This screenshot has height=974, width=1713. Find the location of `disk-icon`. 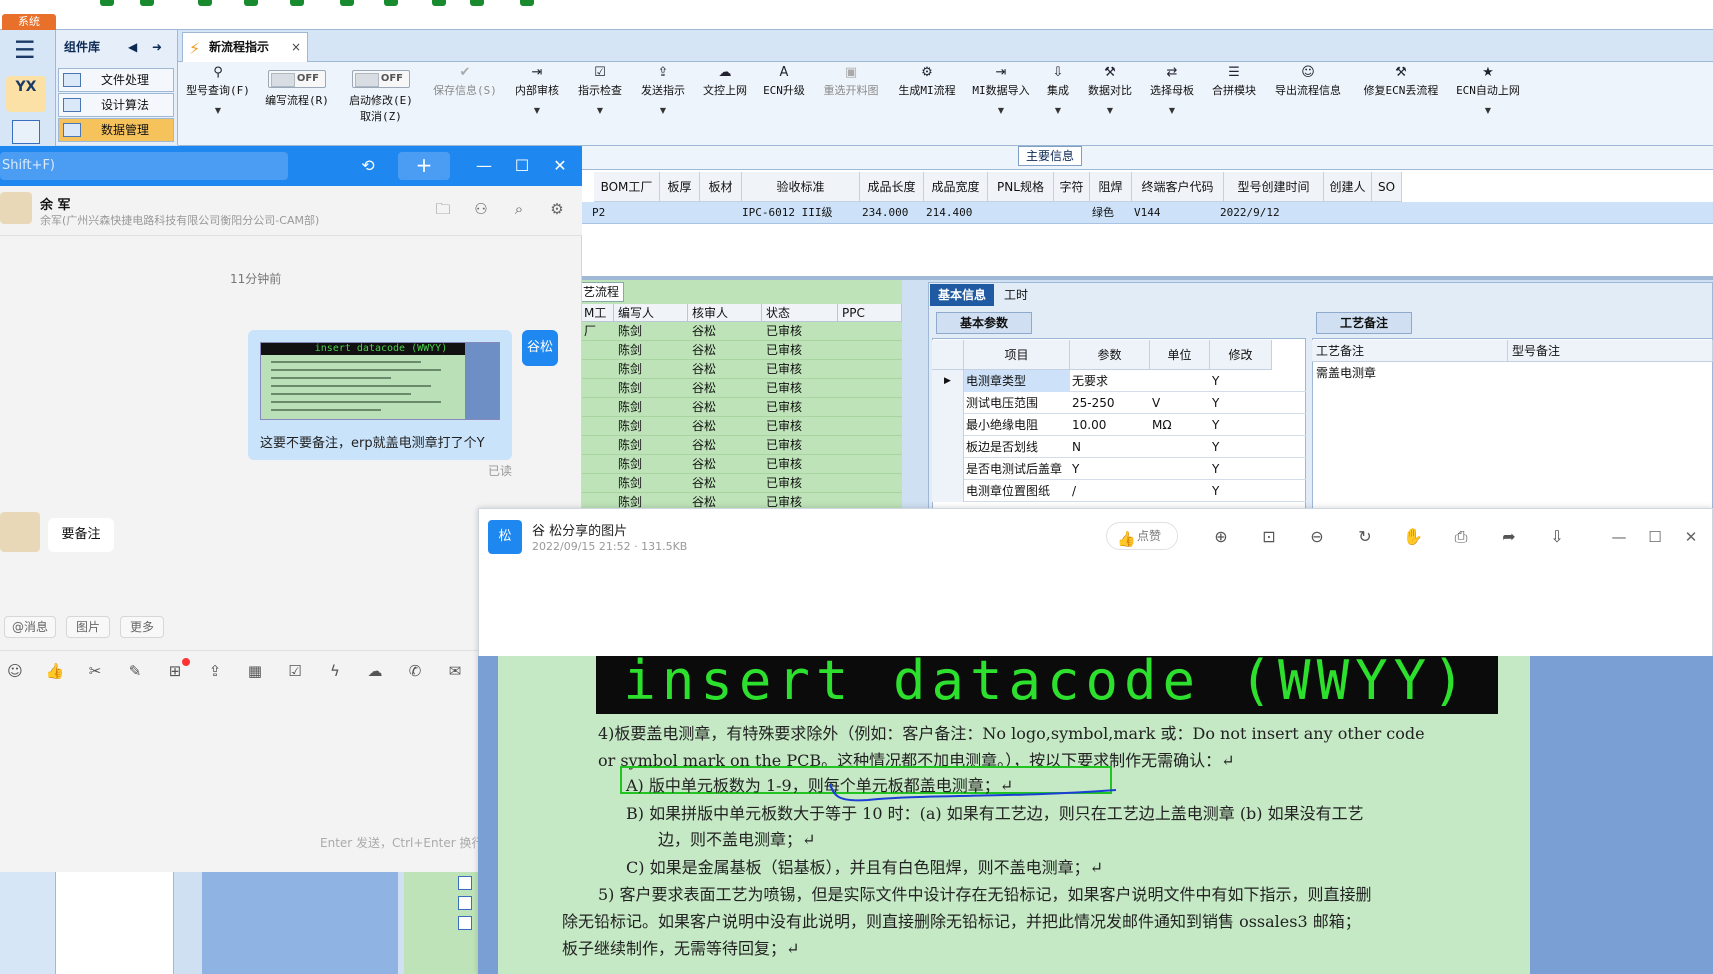

disk-icon is located at coordinates (297, 3).